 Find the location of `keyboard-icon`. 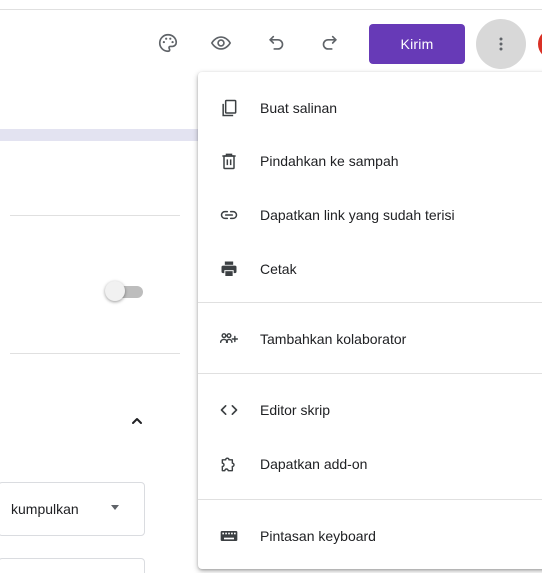

keyboard-icon is located at coordinates (229, 536).